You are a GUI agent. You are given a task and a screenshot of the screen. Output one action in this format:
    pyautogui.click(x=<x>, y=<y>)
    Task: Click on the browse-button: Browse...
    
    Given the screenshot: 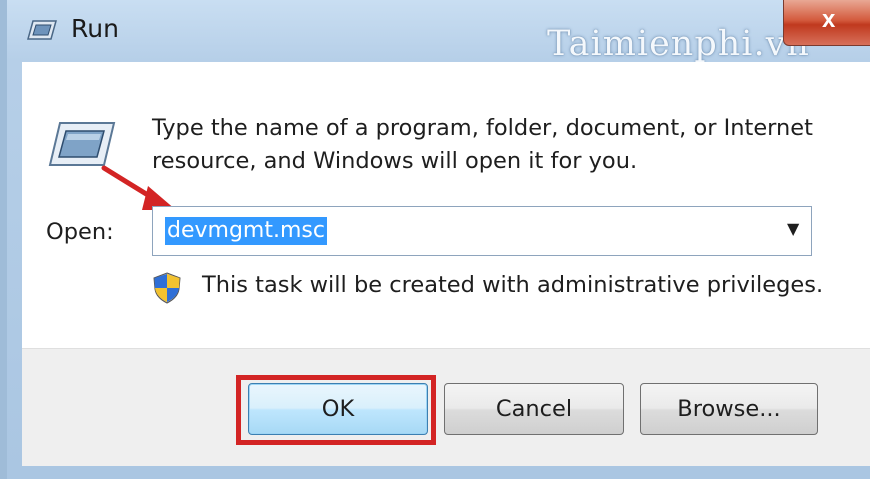 What is the action you would take?
    pyautogui.click(x=729, y=409)
    